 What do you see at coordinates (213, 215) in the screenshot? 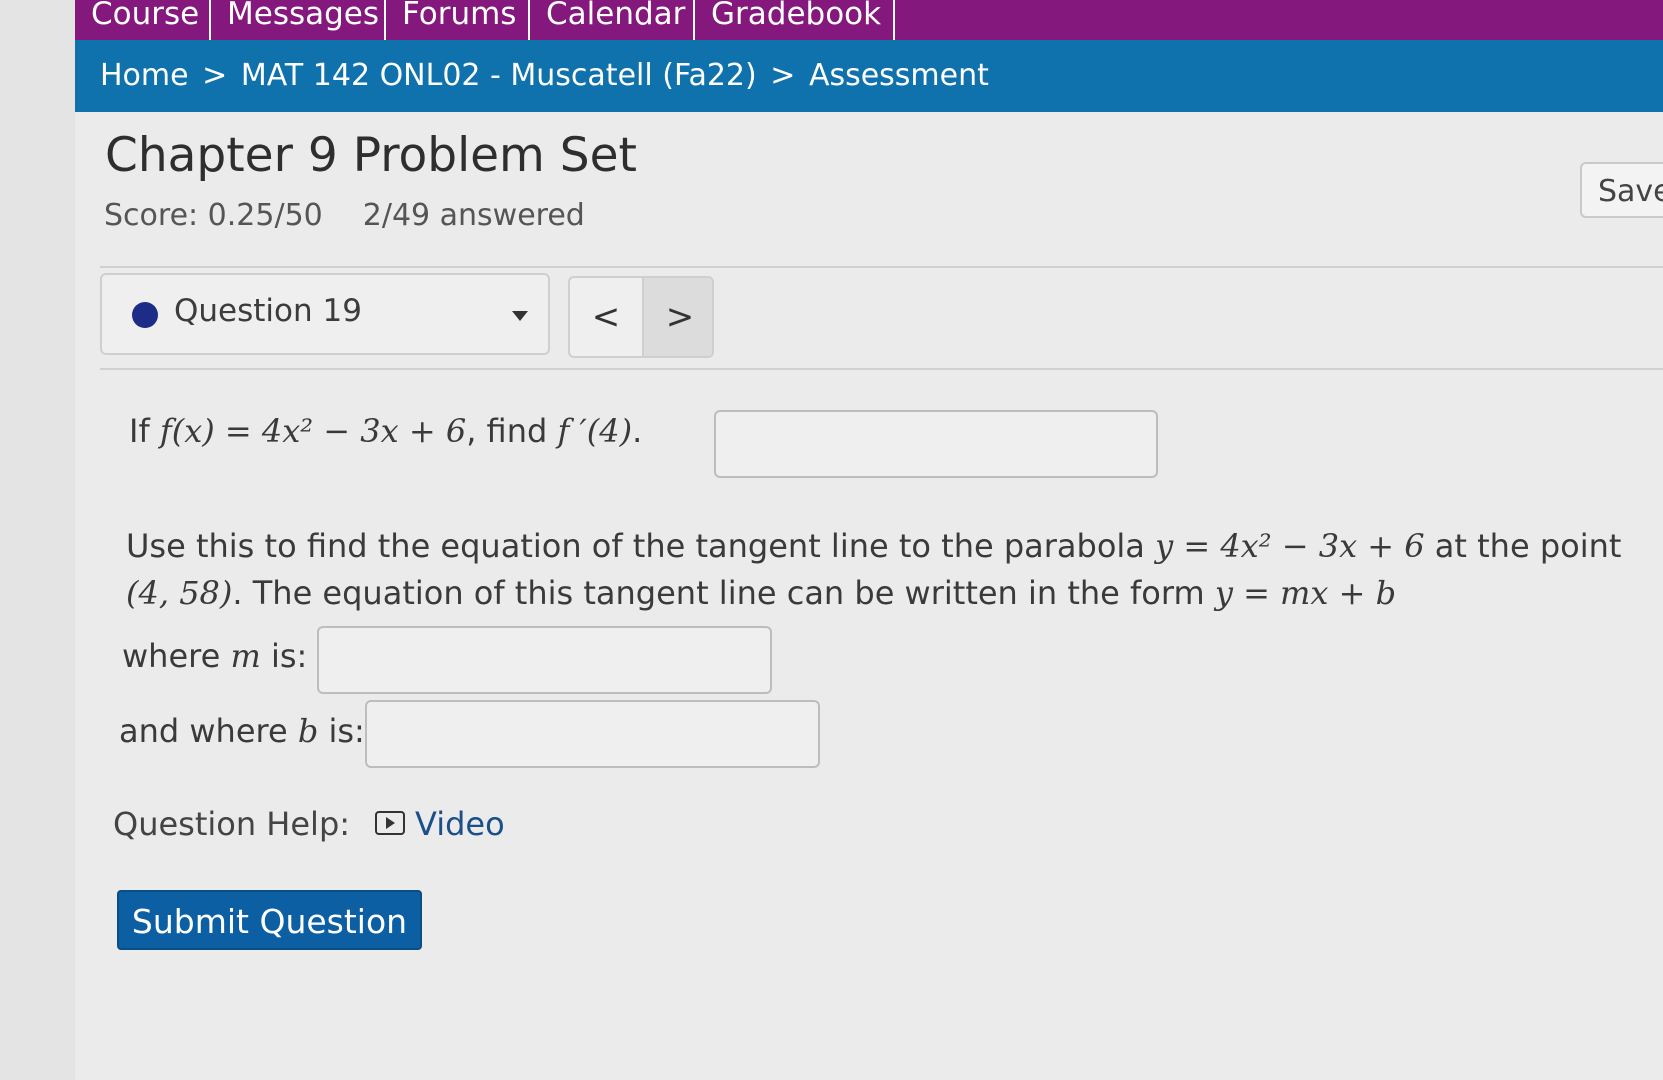
I see `score-text: Score: 0.25/50` at bounding box center [213, 215].